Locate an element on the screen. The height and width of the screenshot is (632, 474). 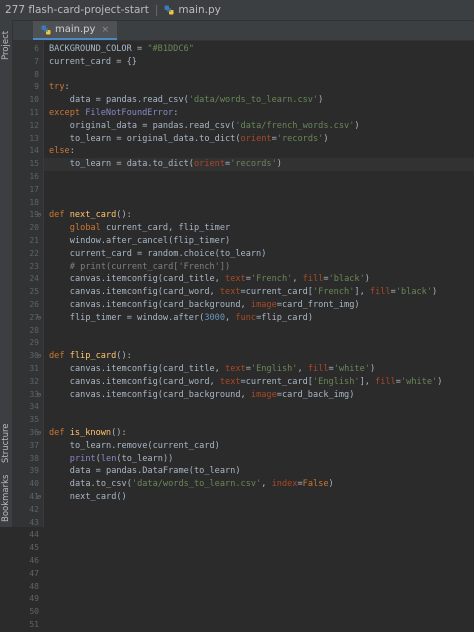
project-tool-label: Project is located at coordinates (6, 45).